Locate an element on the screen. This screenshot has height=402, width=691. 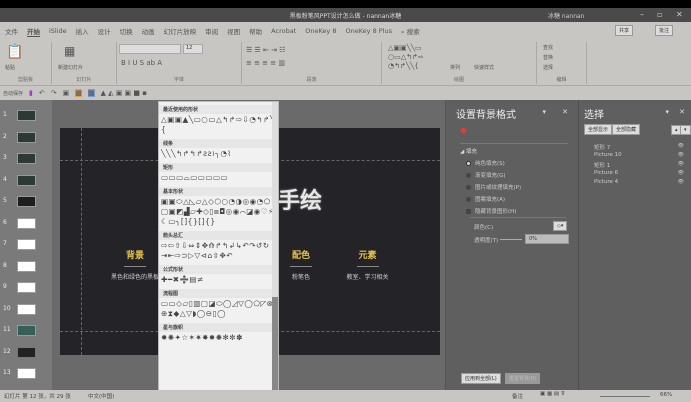
zoom-slider is located at coordinates (625, 396).